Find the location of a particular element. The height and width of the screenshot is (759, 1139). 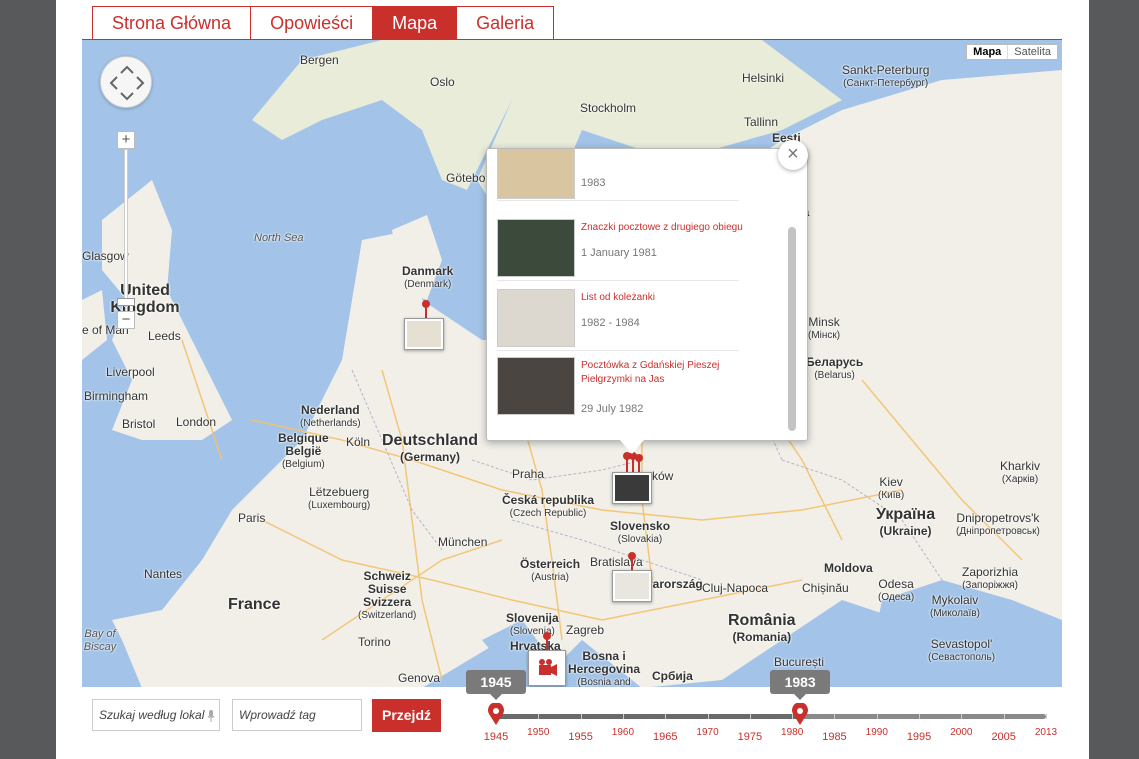

tab-home: Strona Główna is located at coordinates (171, 23).